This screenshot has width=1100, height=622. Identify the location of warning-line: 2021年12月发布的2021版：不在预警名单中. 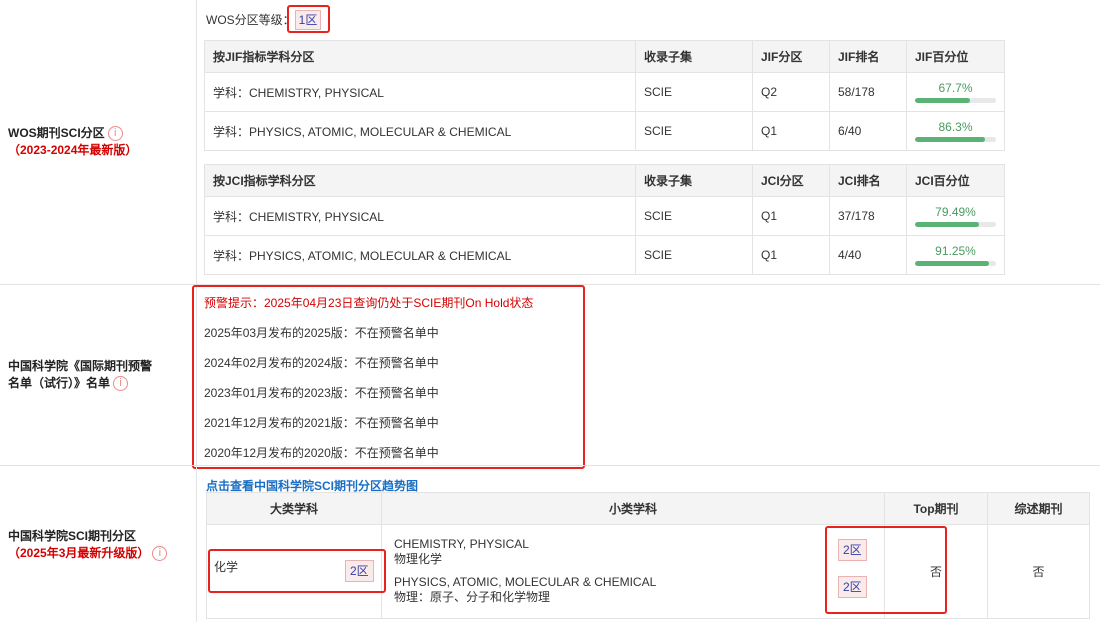
(321, 423).